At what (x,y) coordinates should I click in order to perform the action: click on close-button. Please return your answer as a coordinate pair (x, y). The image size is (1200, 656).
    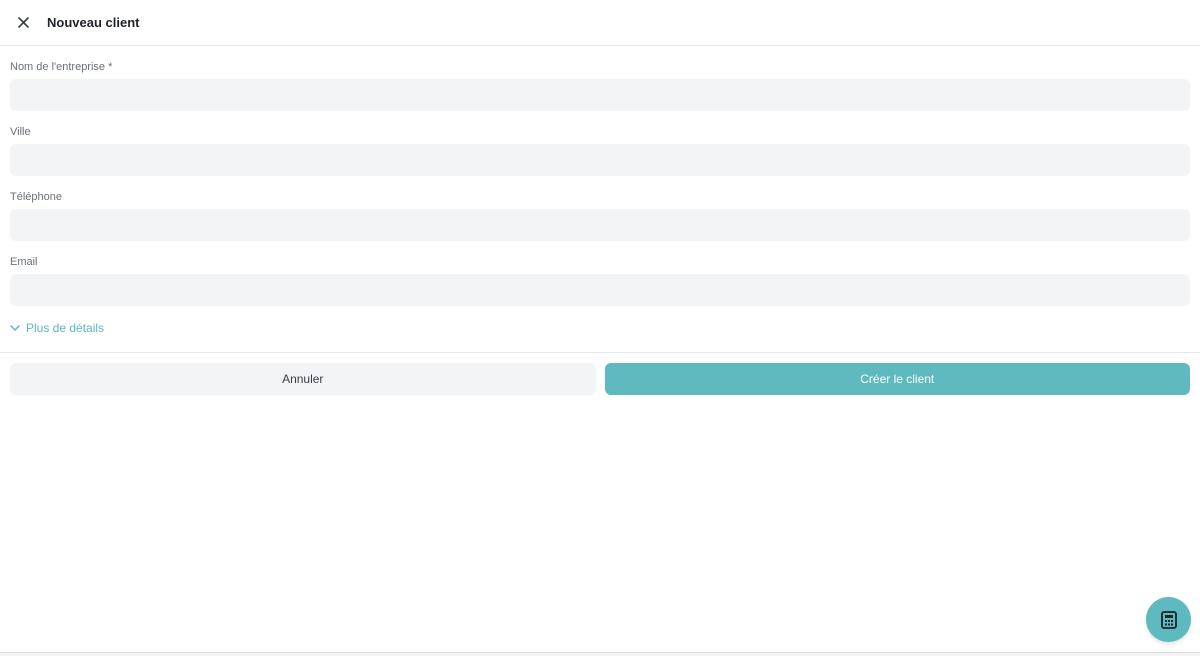
    Looking at the image, I should click on (23, 23).